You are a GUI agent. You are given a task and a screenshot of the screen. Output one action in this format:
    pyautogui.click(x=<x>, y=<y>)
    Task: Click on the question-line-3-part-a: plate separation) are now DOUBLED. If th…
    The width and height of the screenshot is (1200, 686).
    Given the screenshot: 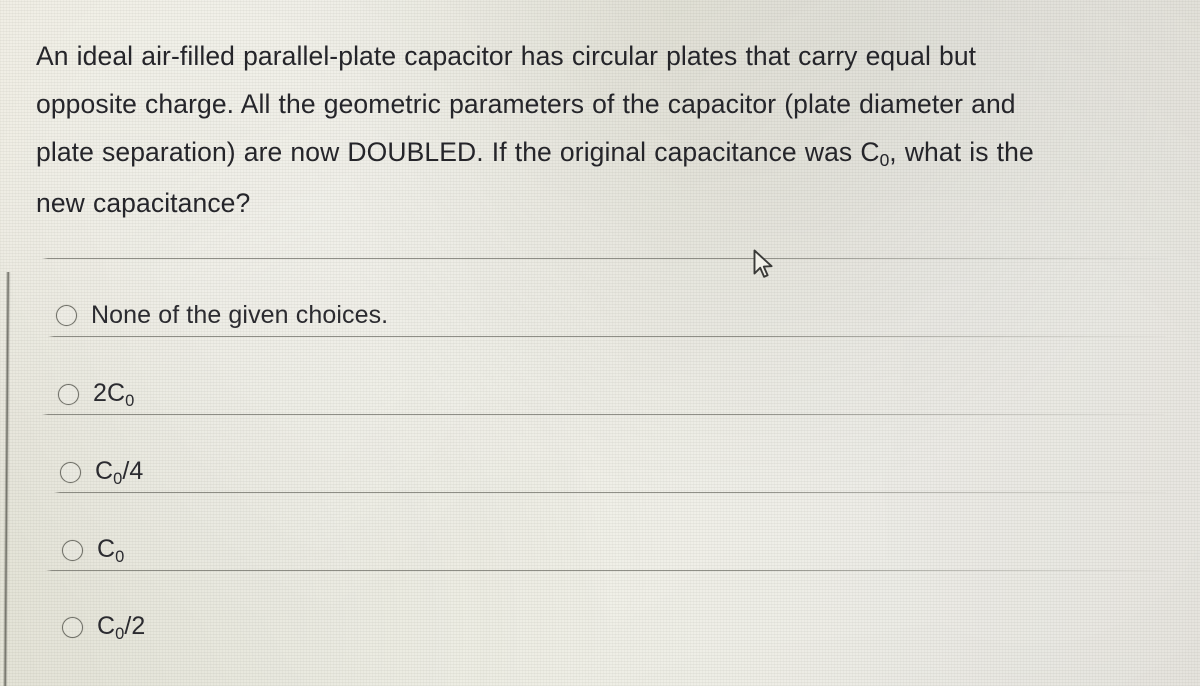 What is the action you would take?
    pyautogui.click(x=458, y=152)
    